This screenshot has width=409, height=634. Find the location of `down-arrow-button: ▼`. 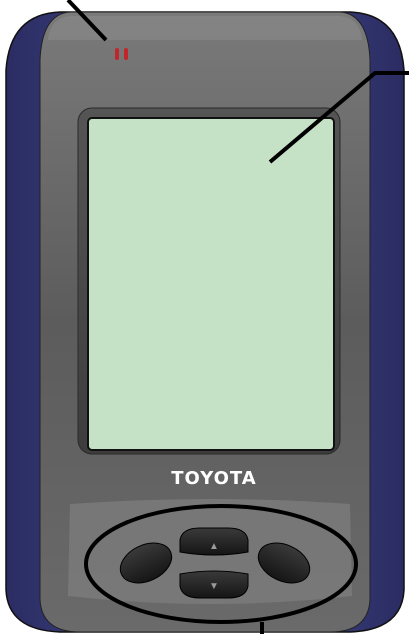

down-arrow-button: ▼ is located at coordinates (214, 584).